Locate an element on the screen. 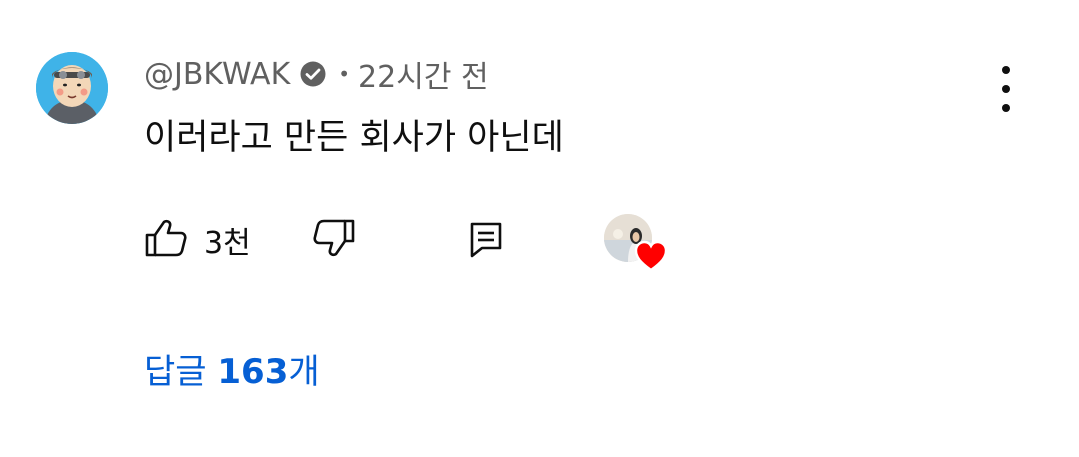 The image size is (1079, 457). author-avatar is located at coordinates (72, 88).